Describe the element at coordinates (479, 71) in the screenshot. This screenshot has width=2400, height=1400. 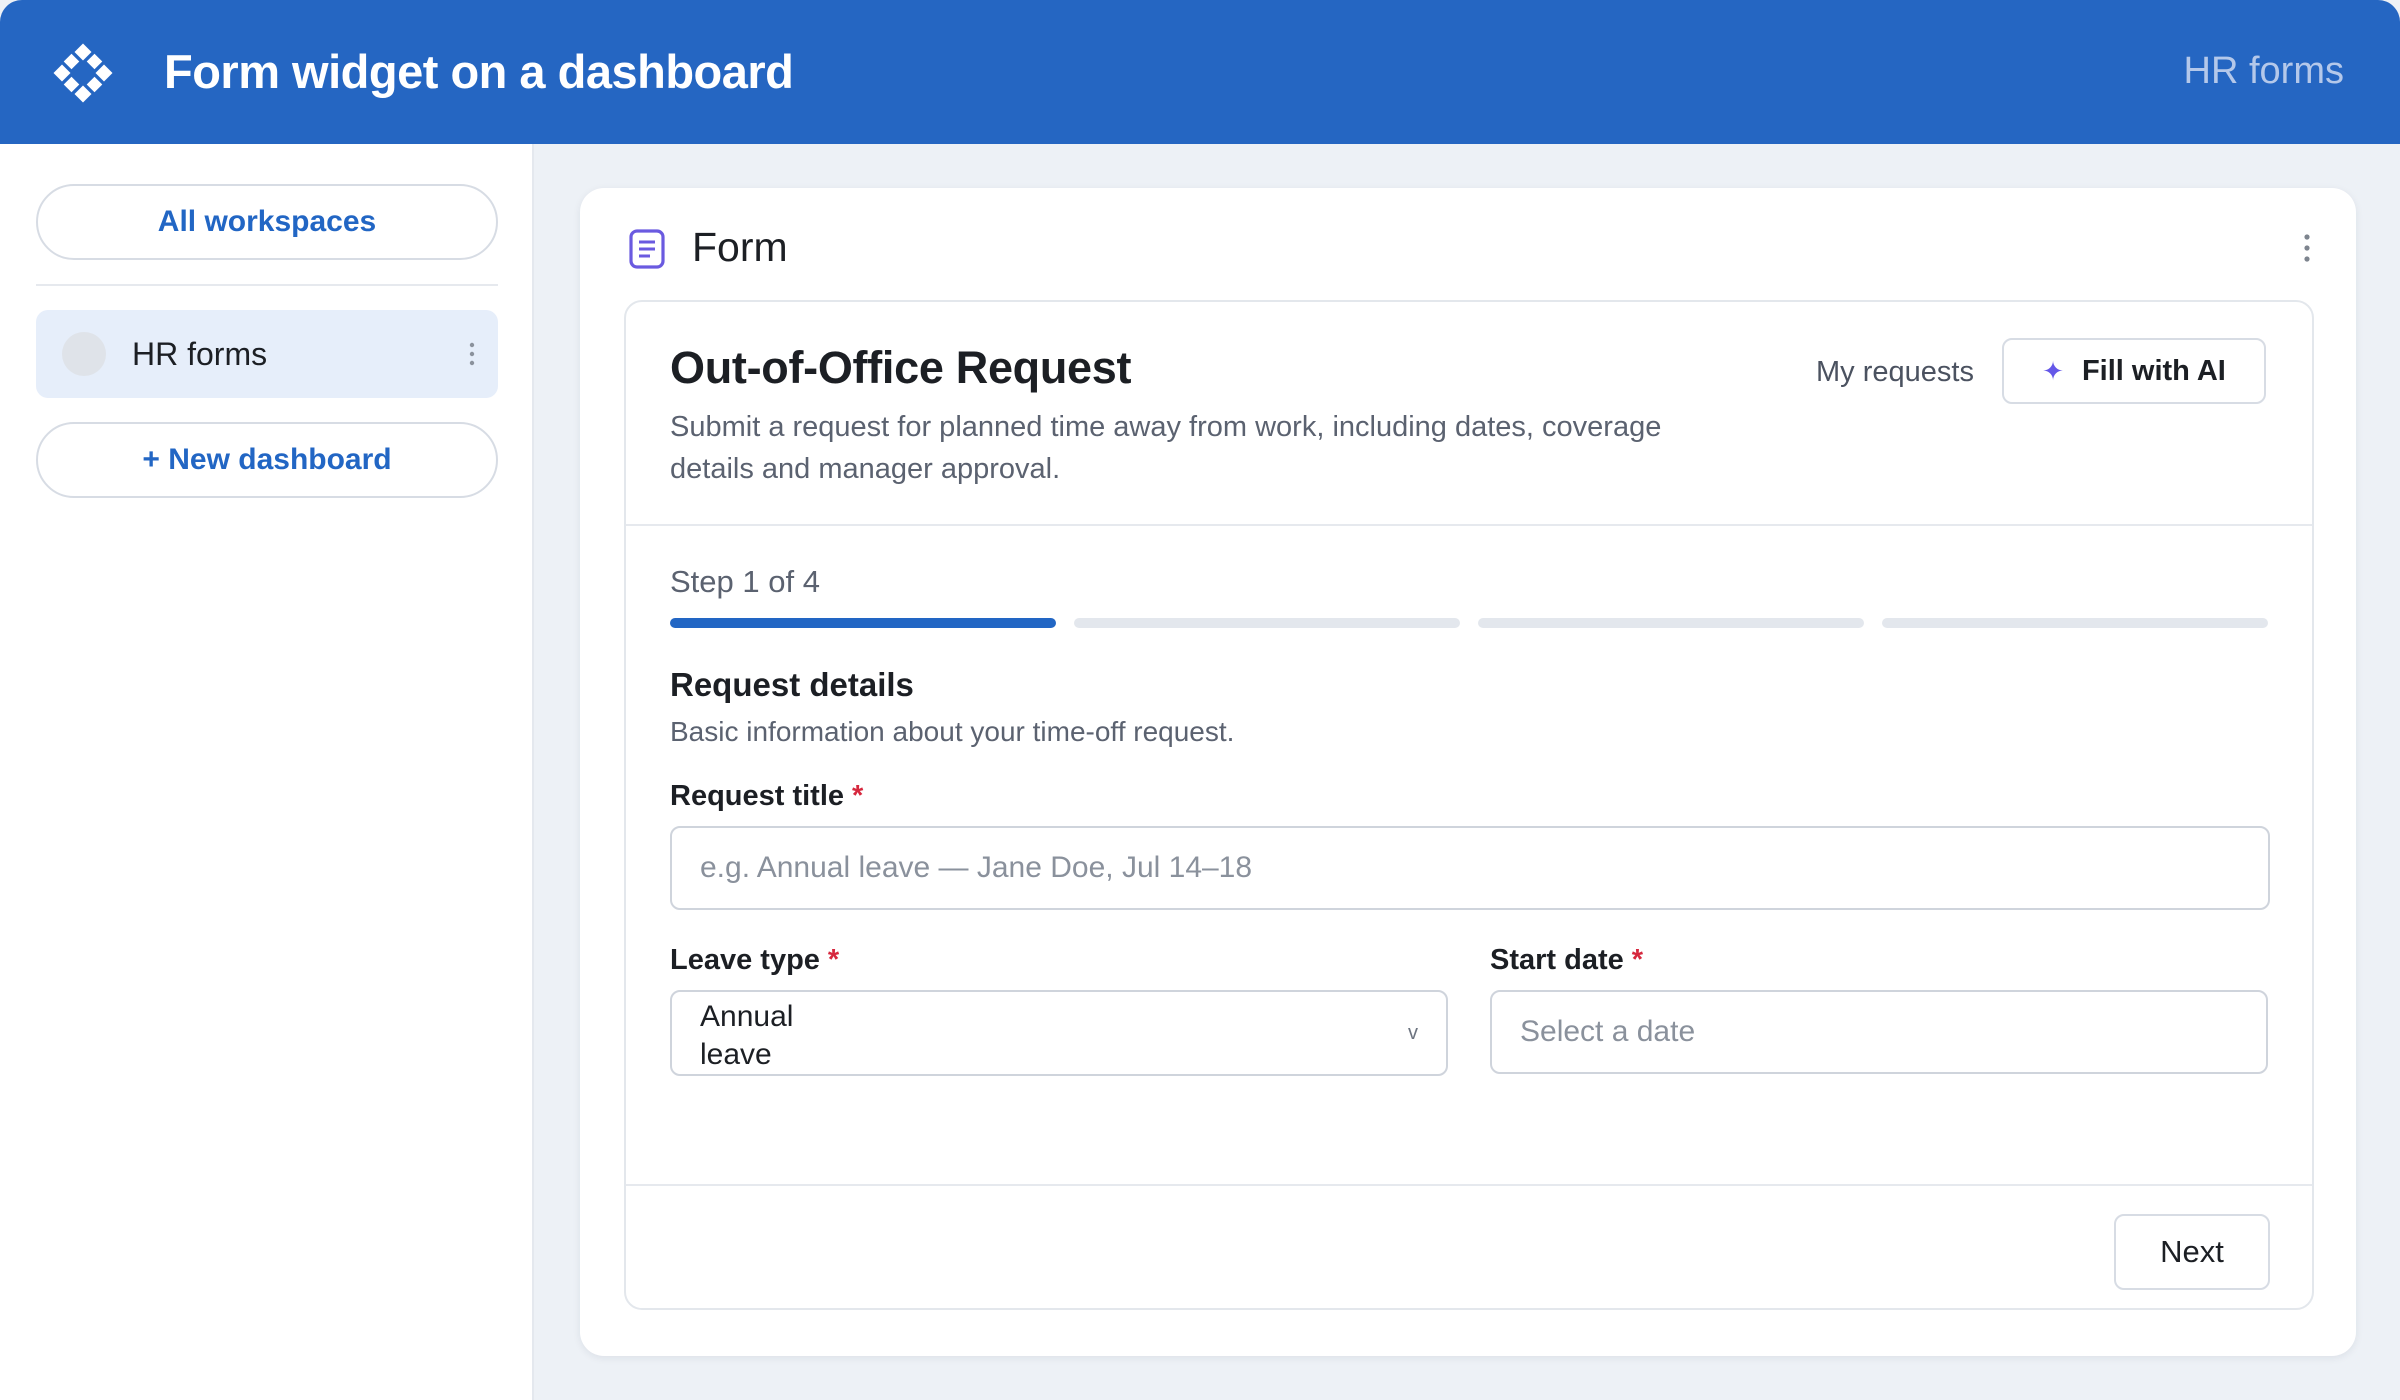
I see `app-title: Form widget on a dashboard` at that location.